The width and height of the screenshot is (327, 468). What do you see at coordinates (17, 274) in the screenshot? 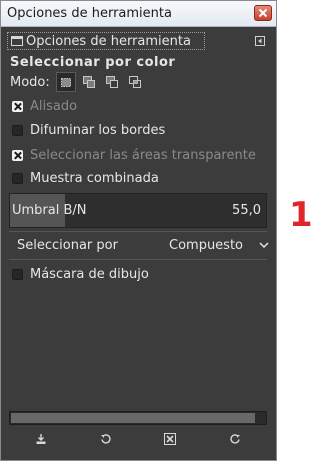
I see `draw-mask-checkbox` at bounding box center [17, 274].